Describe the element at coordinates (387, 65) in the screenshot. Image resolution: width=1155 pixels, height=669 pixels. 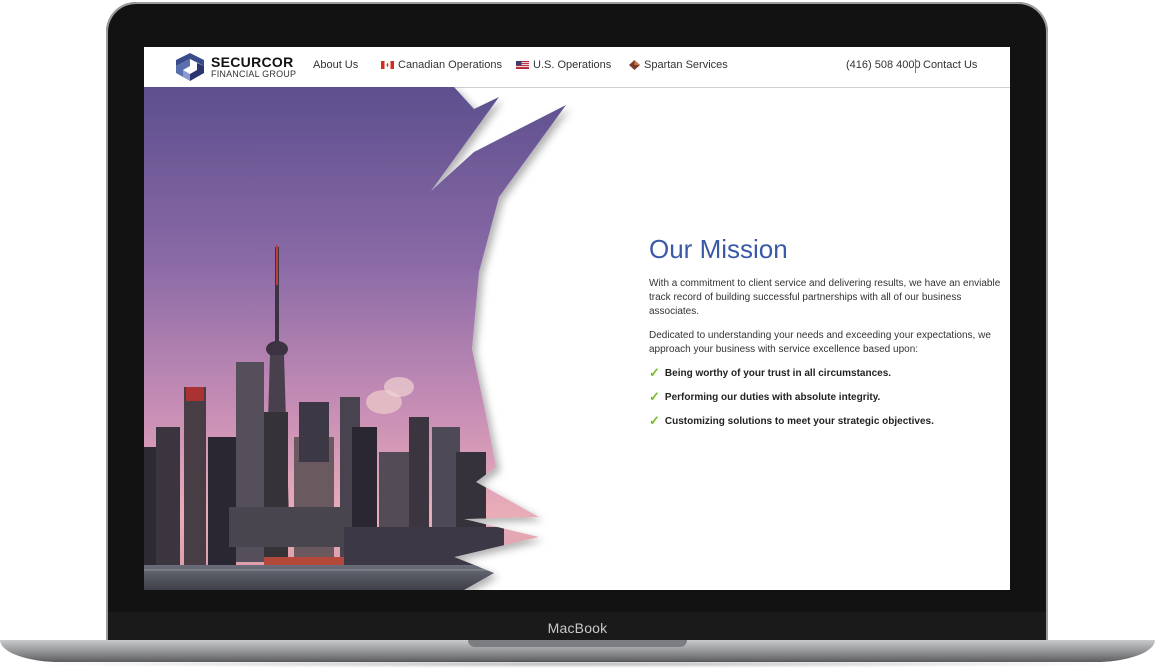
I see `canada-flag-icon` at that location.